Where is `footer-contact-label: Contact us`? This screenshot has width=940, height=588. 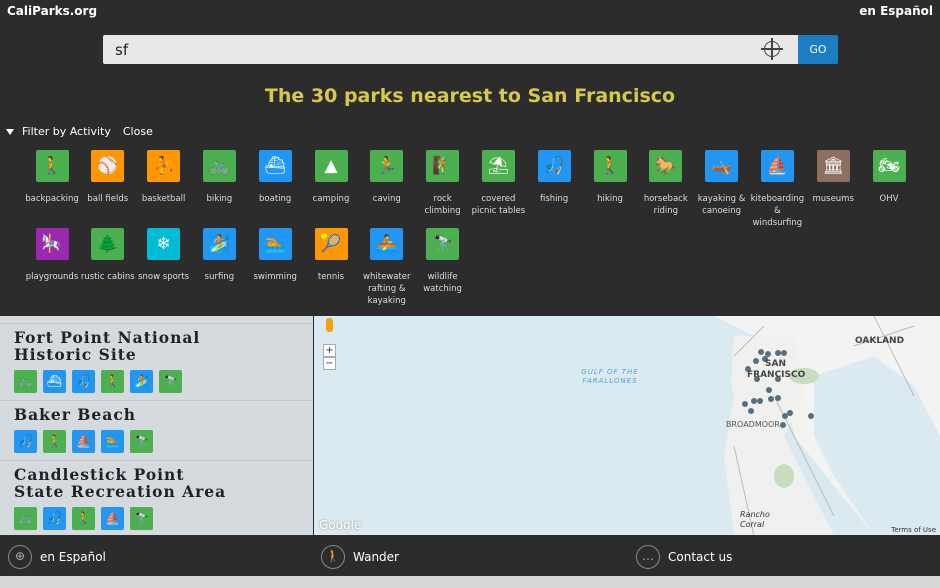 footer-contact-label: Contact us is located at coordinates (700, 557).